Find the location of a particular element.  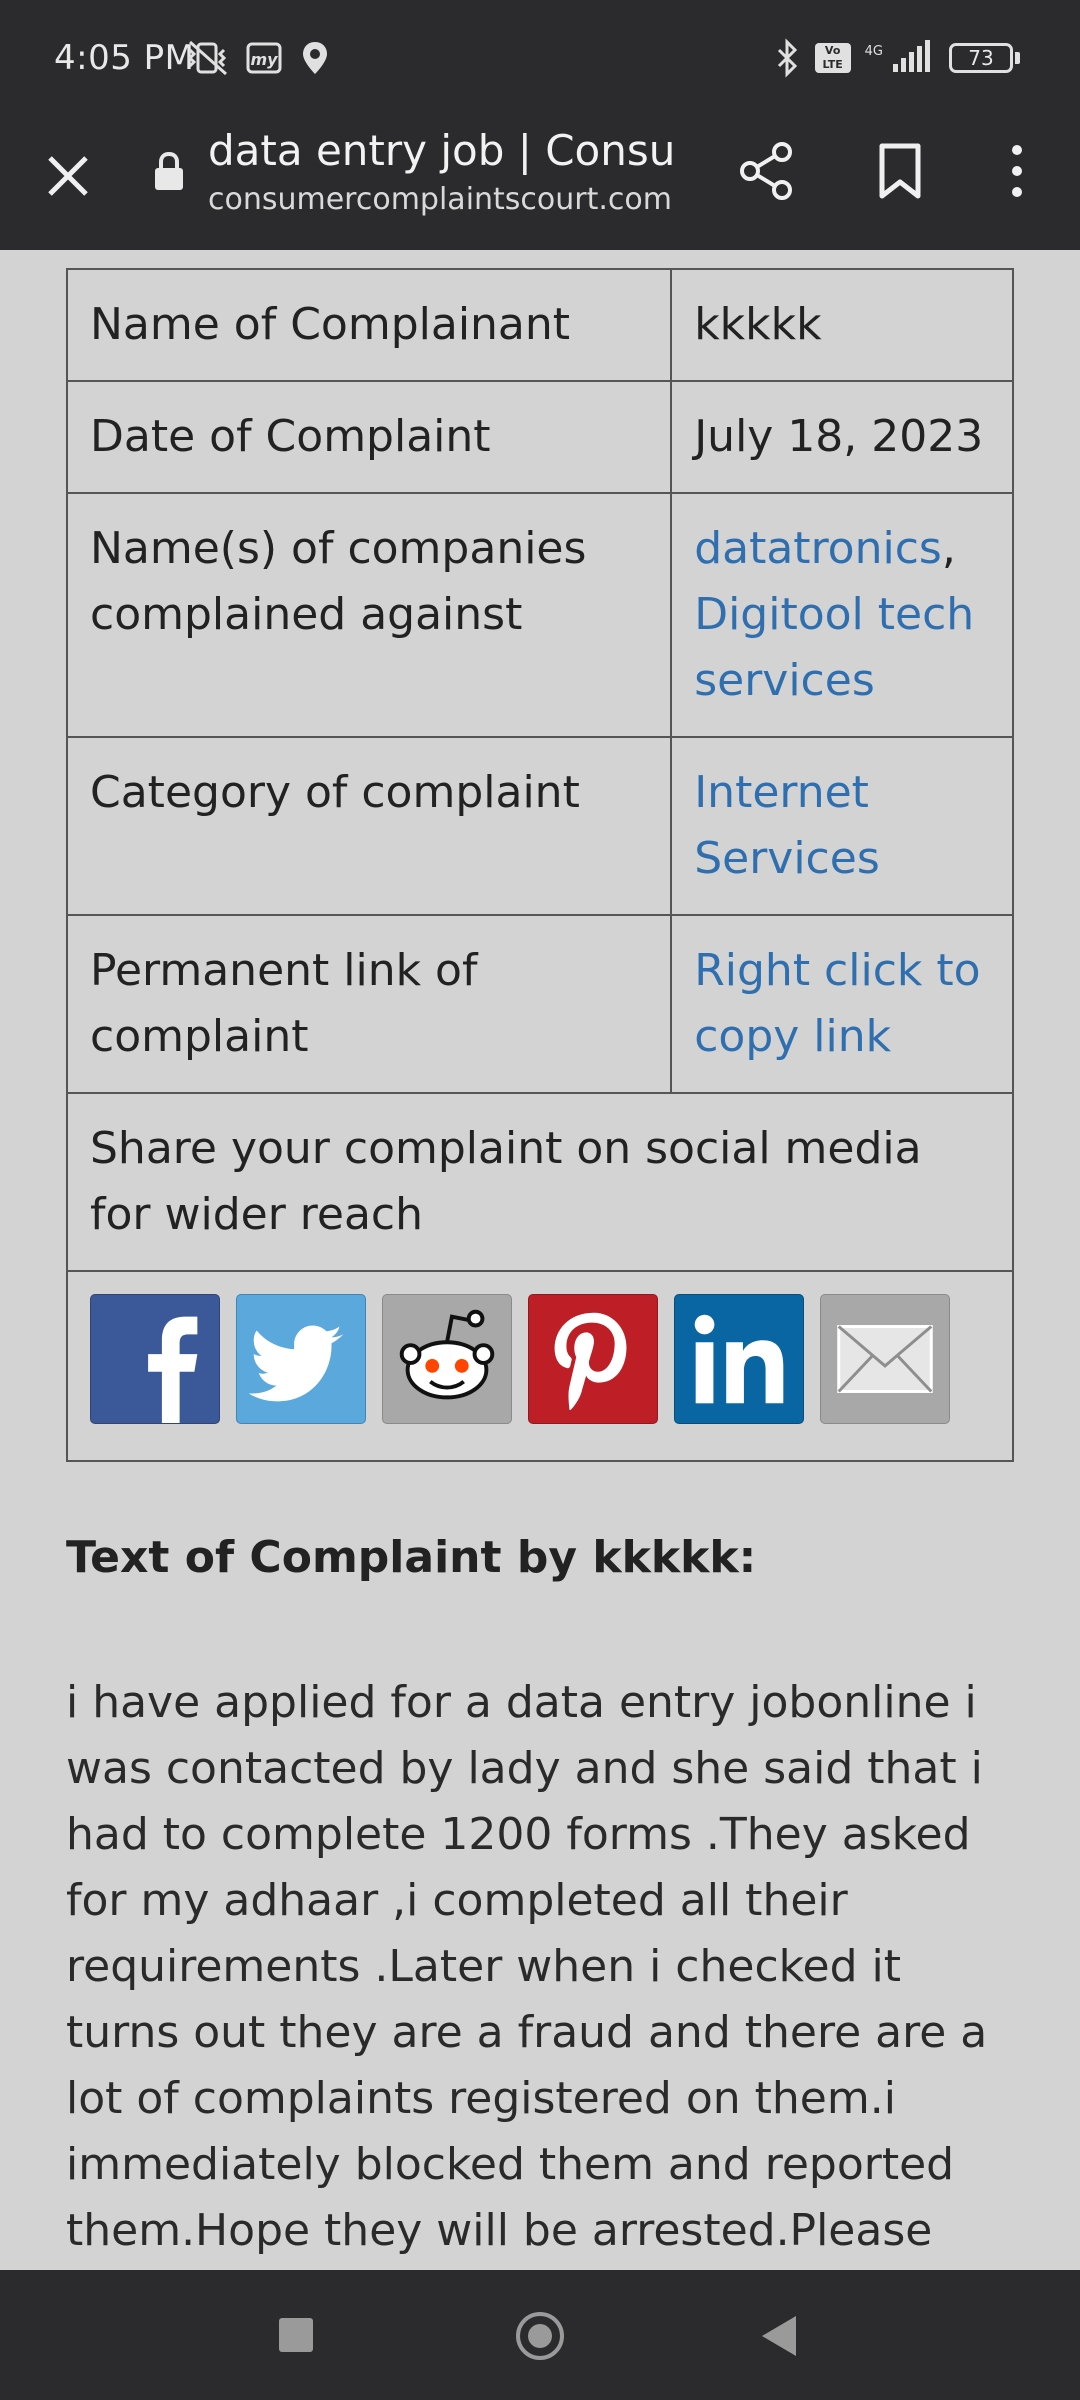

page-url: consumercomplaintscourt.com is located at coordinates (440, 199).